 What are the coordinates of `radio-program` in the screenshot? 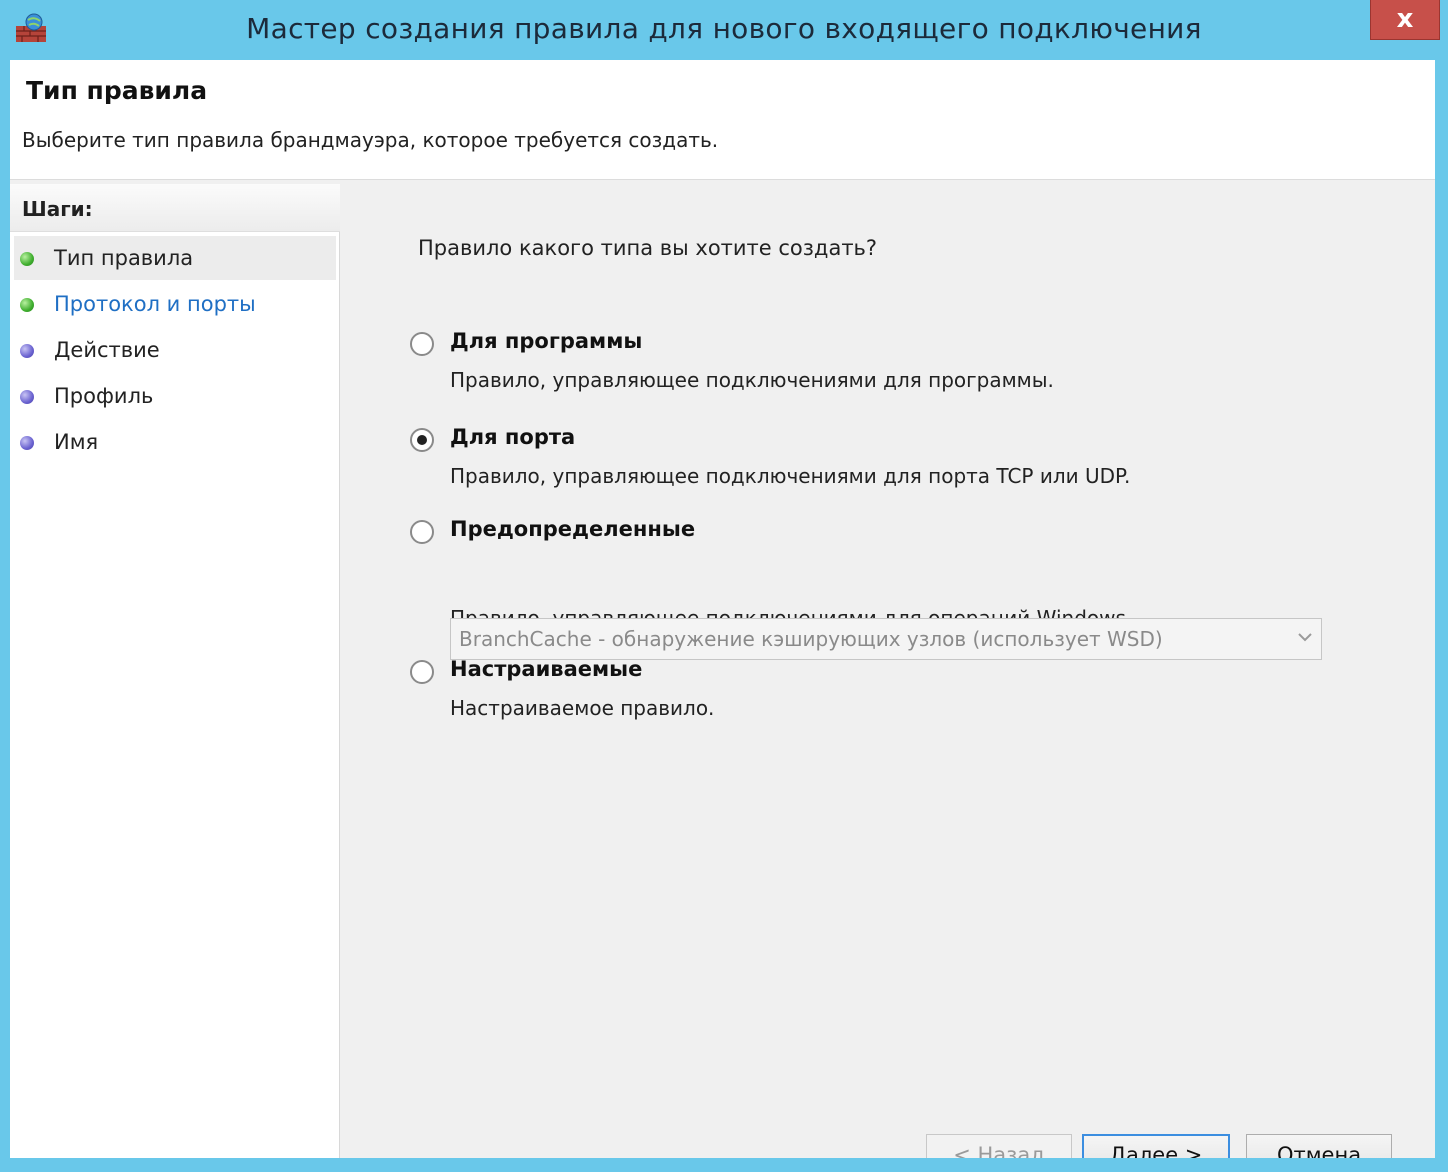 It's located at (422, 344).